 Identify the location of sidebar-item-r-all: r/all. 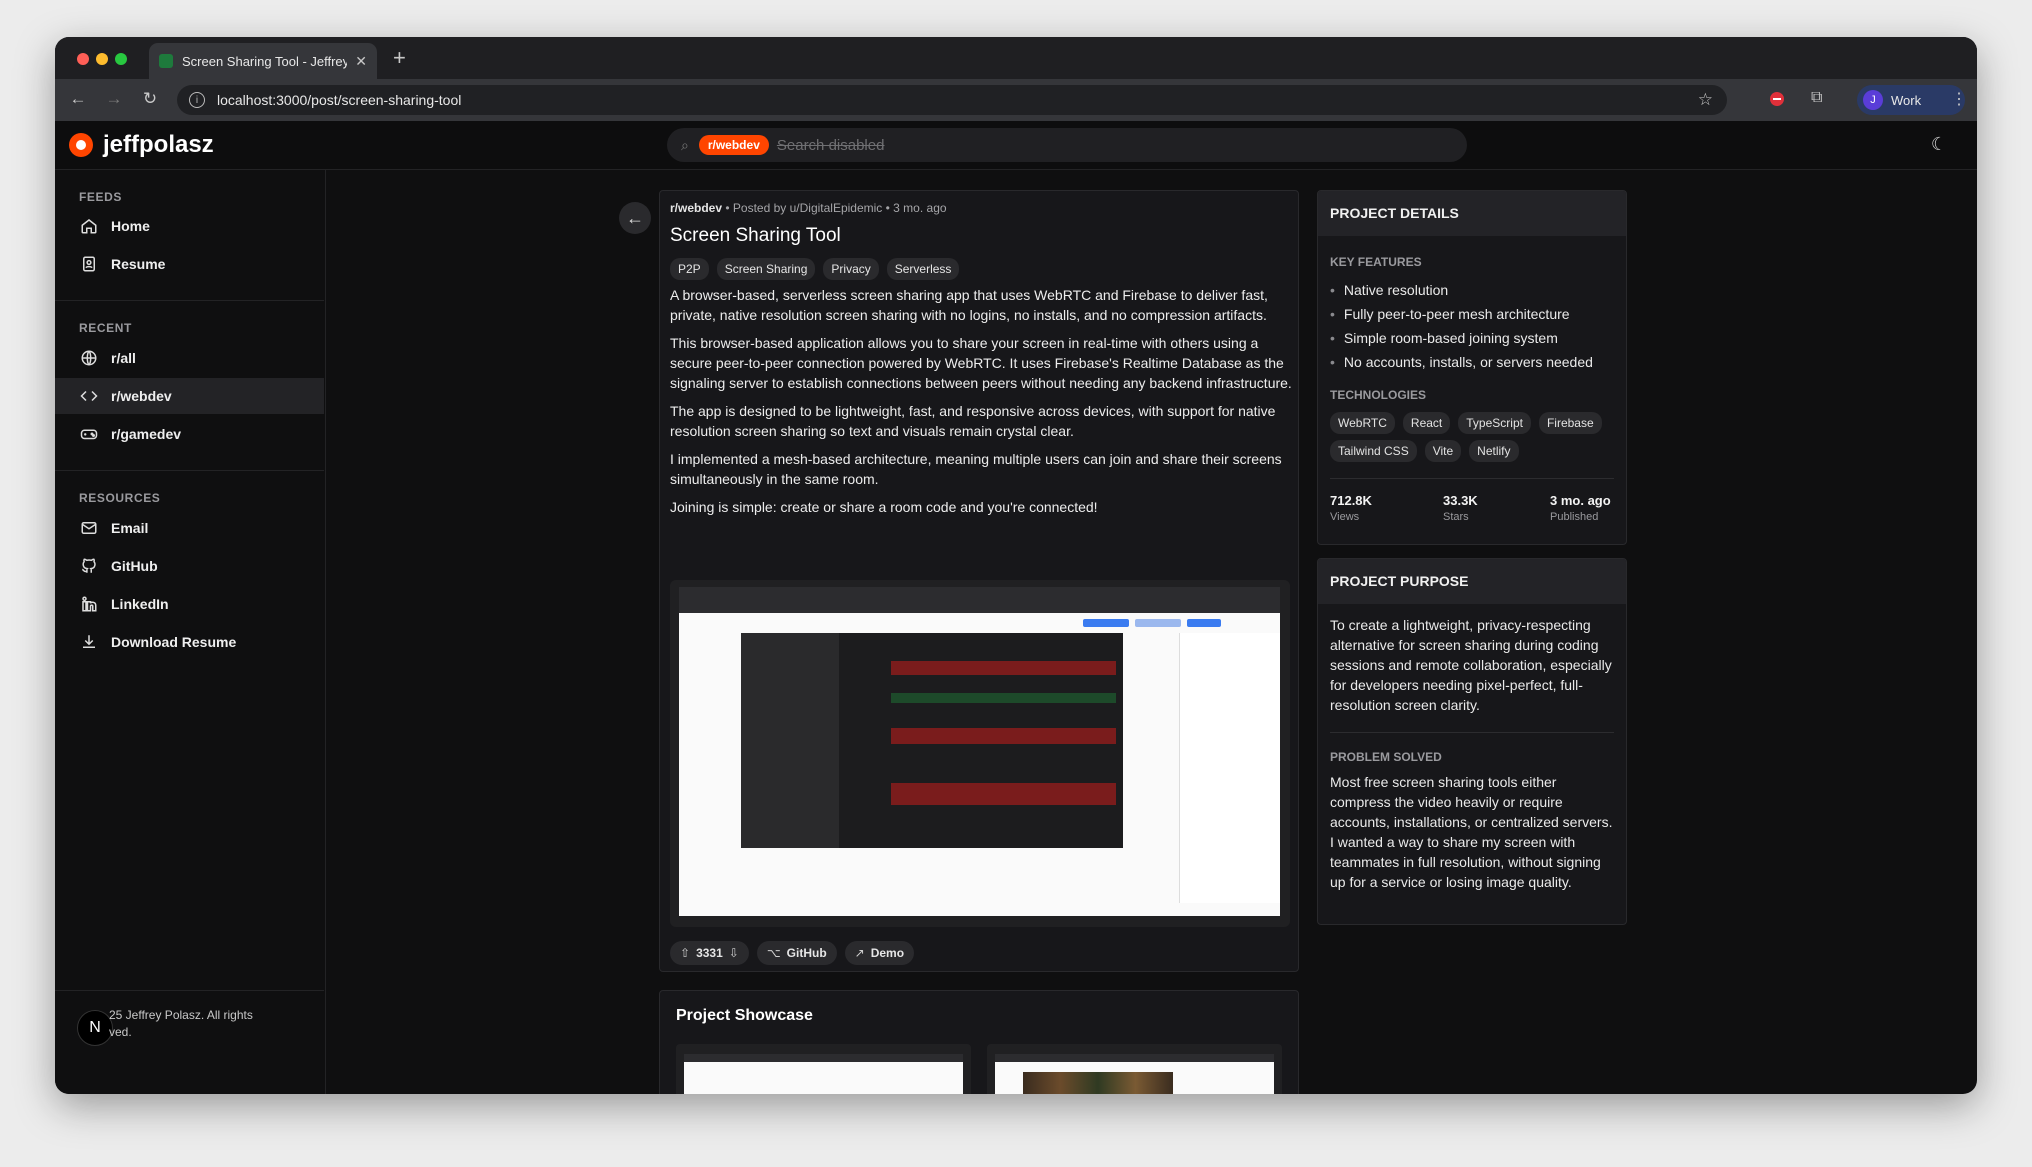
(189, 358).